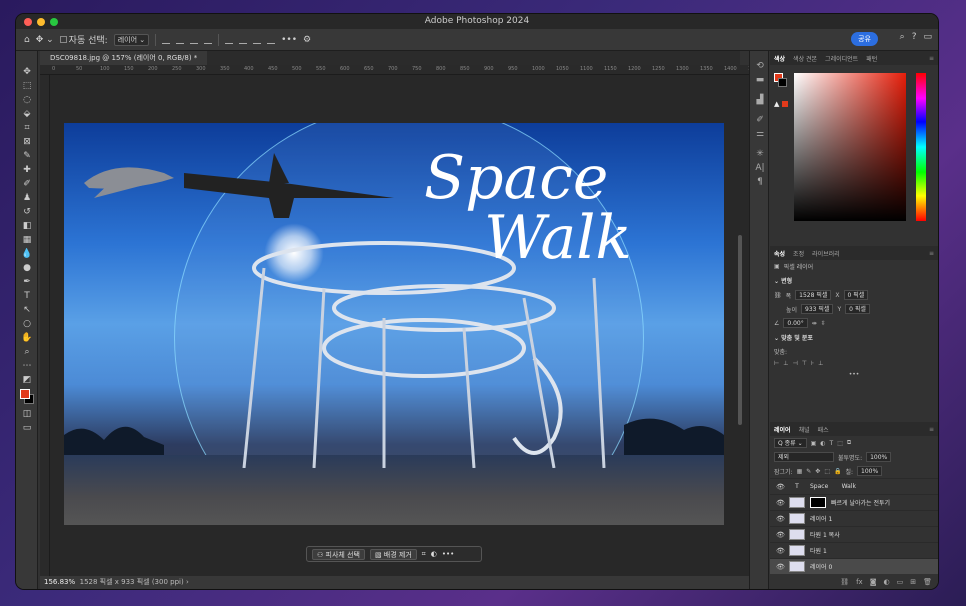 This screenshot has width=966, height=606. What do you see at coordinates (760, 66) in the screenshot?
I see `history-panel-icon: ⟲` at bounding box center [760, 66].